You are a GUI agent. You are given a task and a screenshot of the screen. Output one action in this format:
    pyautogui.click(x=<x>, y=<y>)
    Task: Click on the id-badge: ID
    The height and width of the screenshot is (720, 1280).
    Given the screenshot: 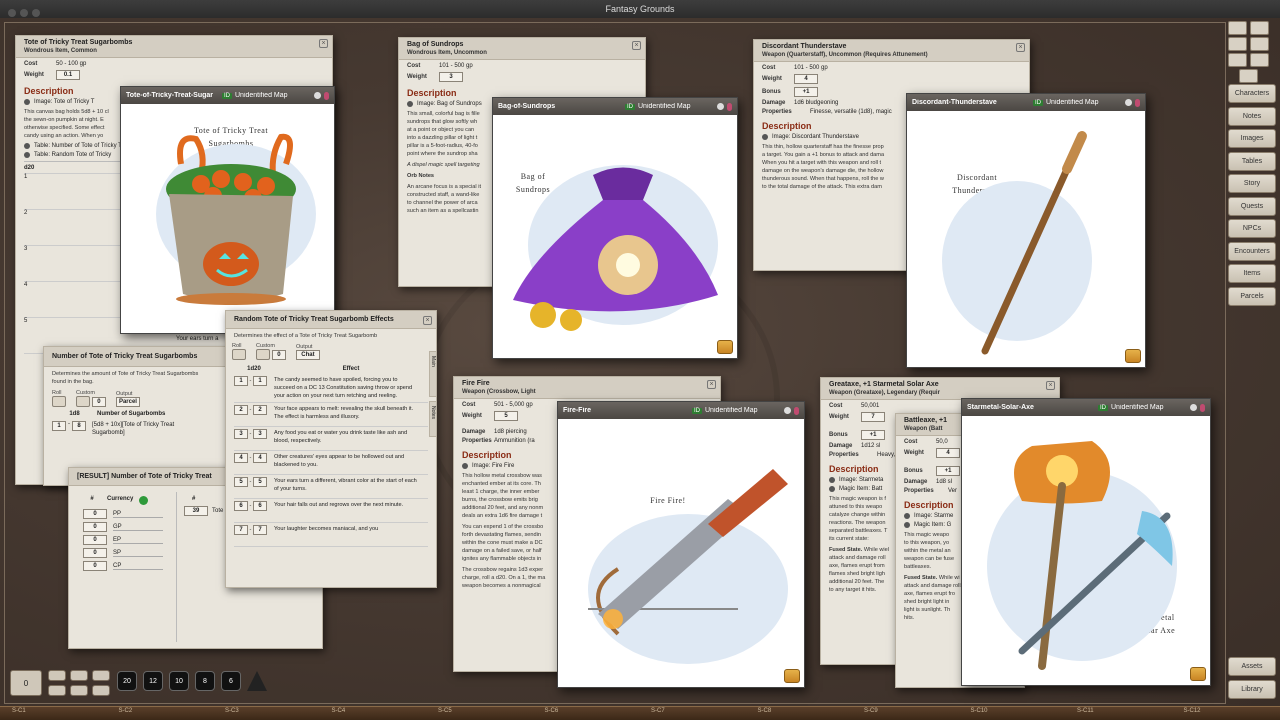 What is the action you would take?
    pyautogui.click(x=227, y=96)
    